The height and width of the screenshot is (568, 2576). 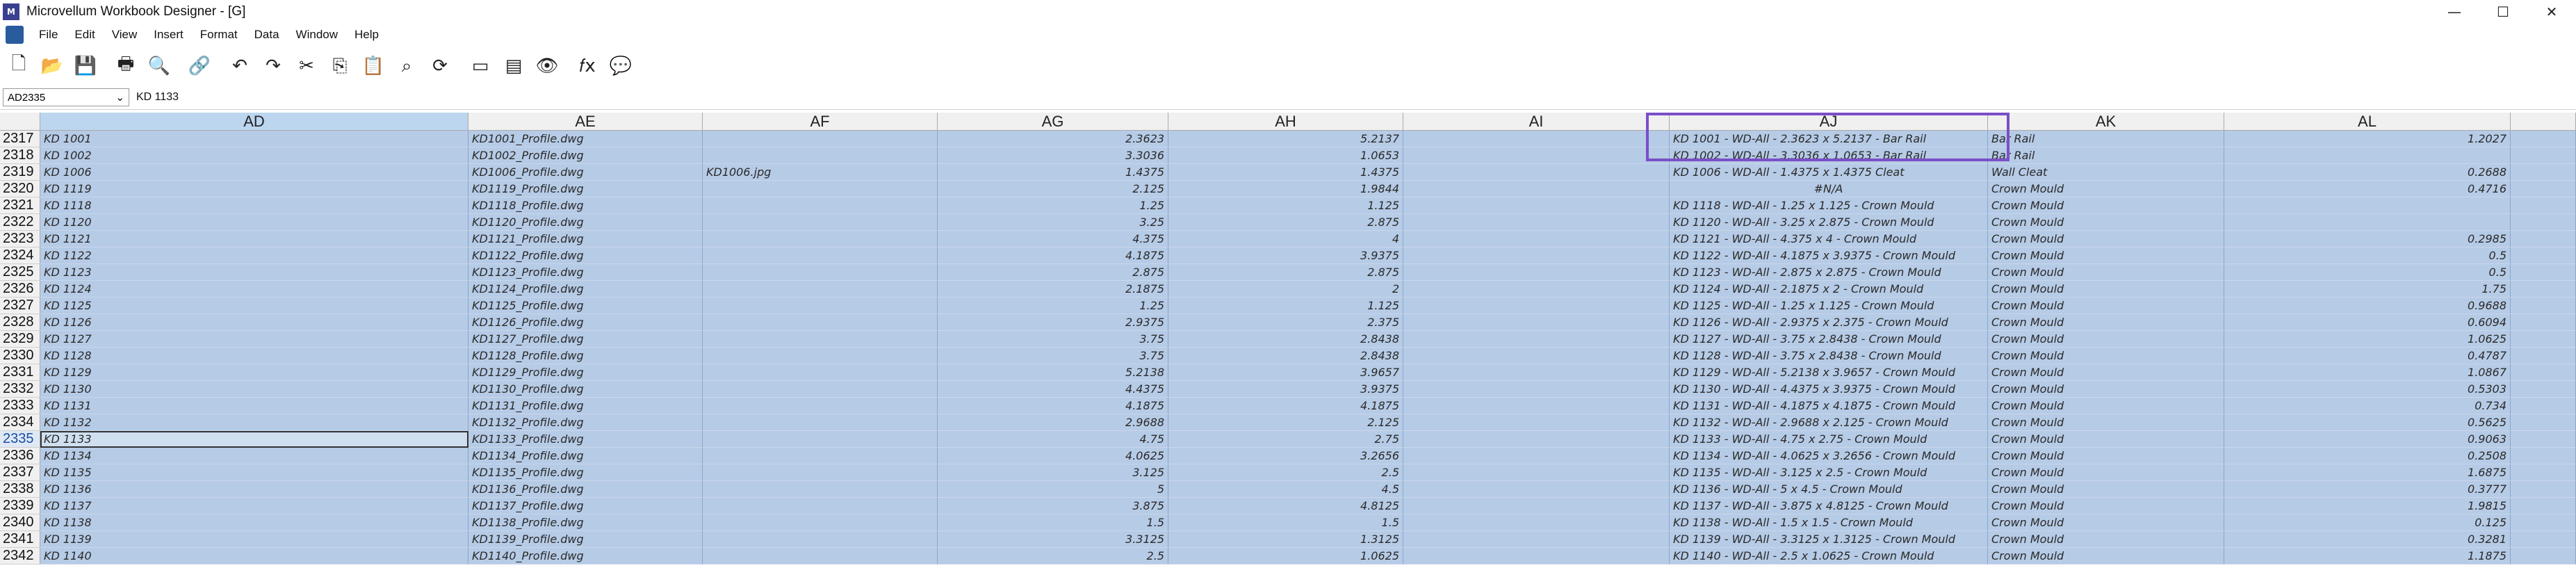 I want to click on table-cell: KD1128_Profile.dwg, so click(x=585, y=356).